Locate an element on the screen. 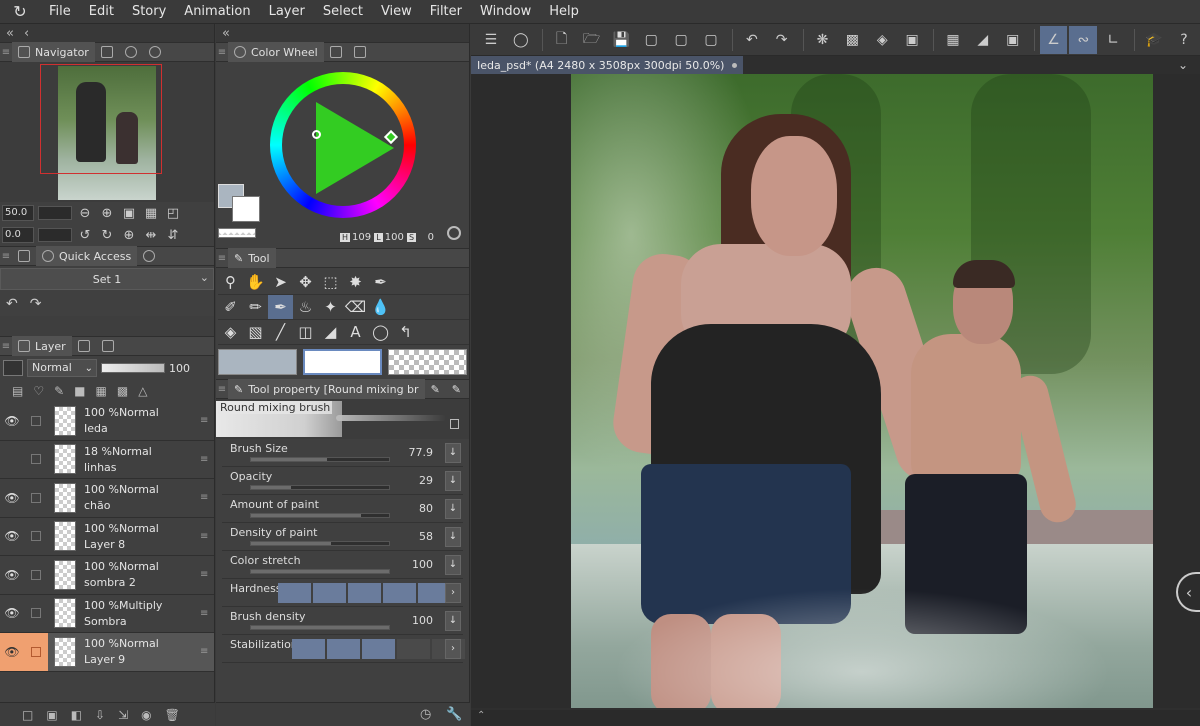 Image resolution: width=1200 pixels, height=726 pixels. tab-quick-access: Quick Access is located at coordinates (87, 256).